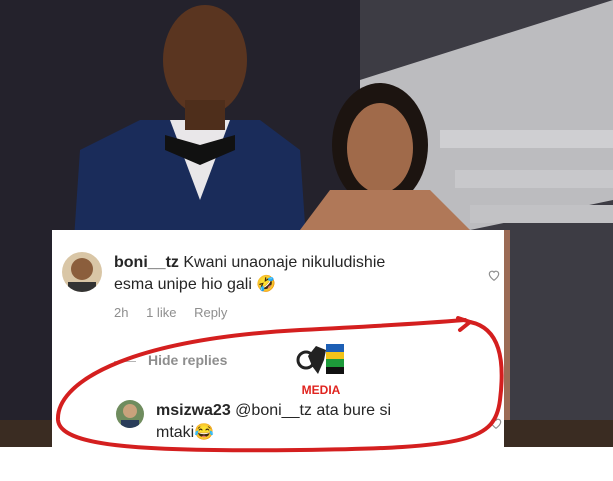 This screenshot has height=481, width=613. Describe the element at coordinates (321, 422) in the screenshot. I see `reply-body: msizwa23 @boni__tz ata bure si mtaki😂` at that location.